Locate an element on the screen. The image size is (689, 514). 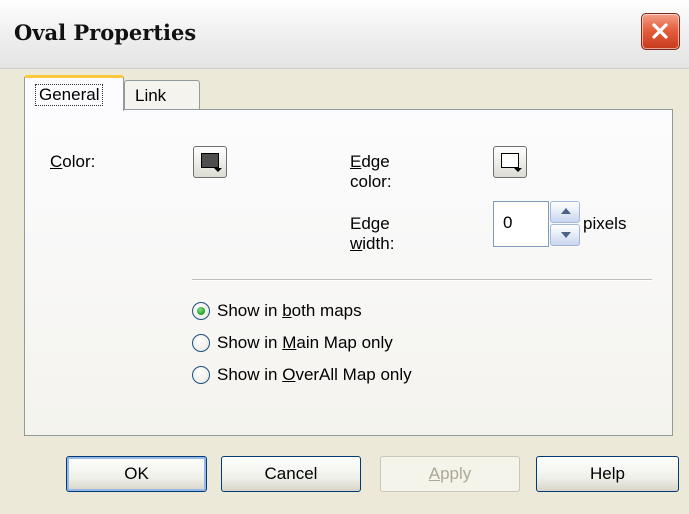
tab-link-label: Link is located at coordinates (151, 95).